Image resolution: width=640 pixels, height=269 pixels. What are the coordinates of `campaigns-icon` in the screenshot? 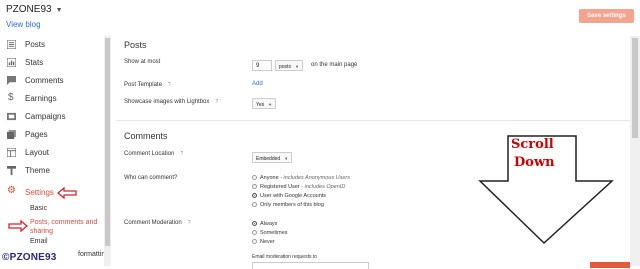 It's located at (11, 116).